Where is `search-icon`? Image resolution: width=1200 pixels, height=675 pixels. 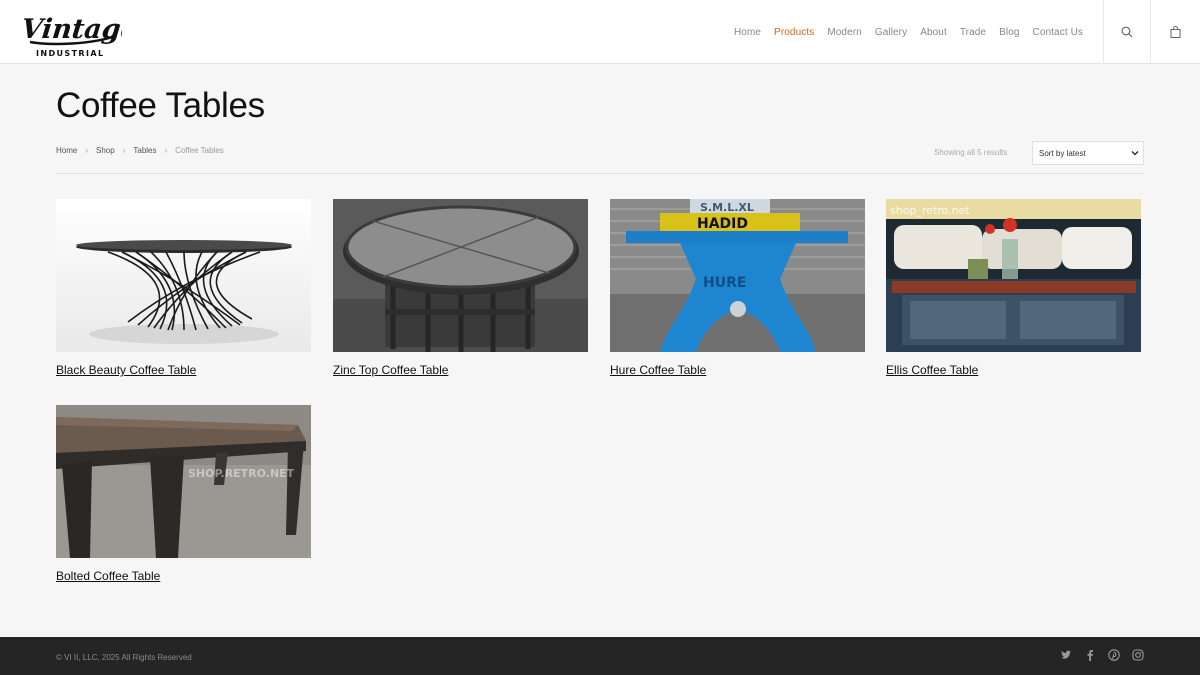 search-icon is located at coordinates (1127, 32).